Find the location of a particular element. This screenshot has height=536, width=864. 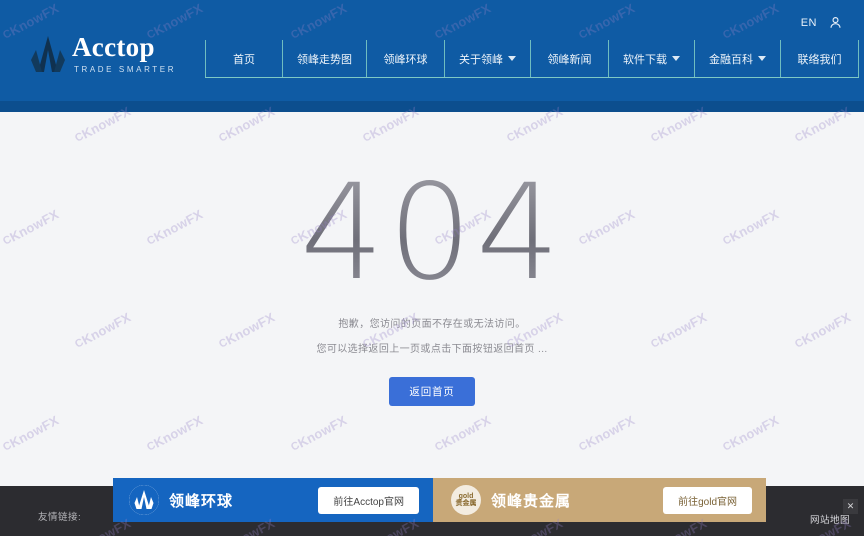

nav-item-news: 领峰新闻 is located at coordinates (570, 58).